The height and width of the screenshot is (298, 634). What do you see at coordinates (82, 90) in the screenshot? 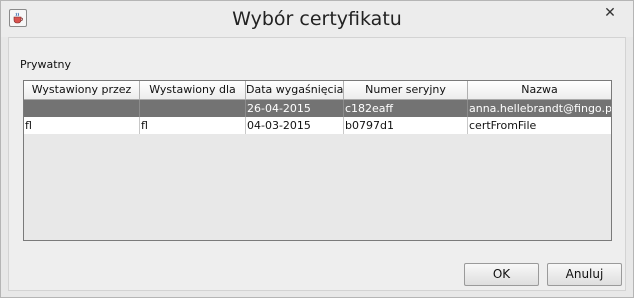
I see `column-header-issued-by: Wystawiony przez` at bounding box center [82, 90].